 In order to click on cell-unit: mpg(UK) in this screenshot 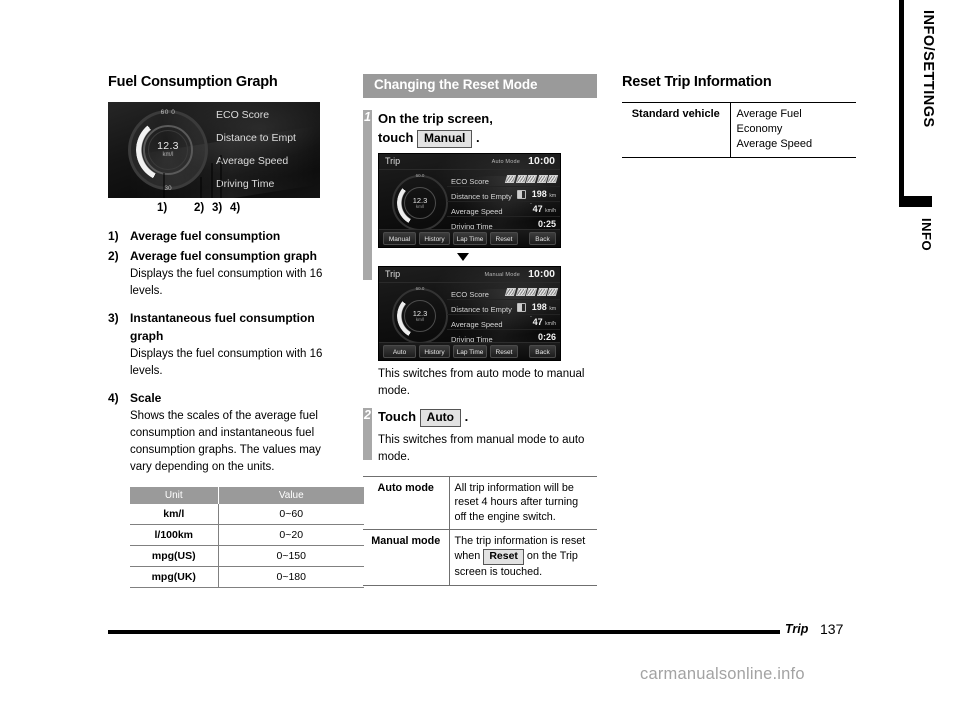, I will do `click(174, 577)`.